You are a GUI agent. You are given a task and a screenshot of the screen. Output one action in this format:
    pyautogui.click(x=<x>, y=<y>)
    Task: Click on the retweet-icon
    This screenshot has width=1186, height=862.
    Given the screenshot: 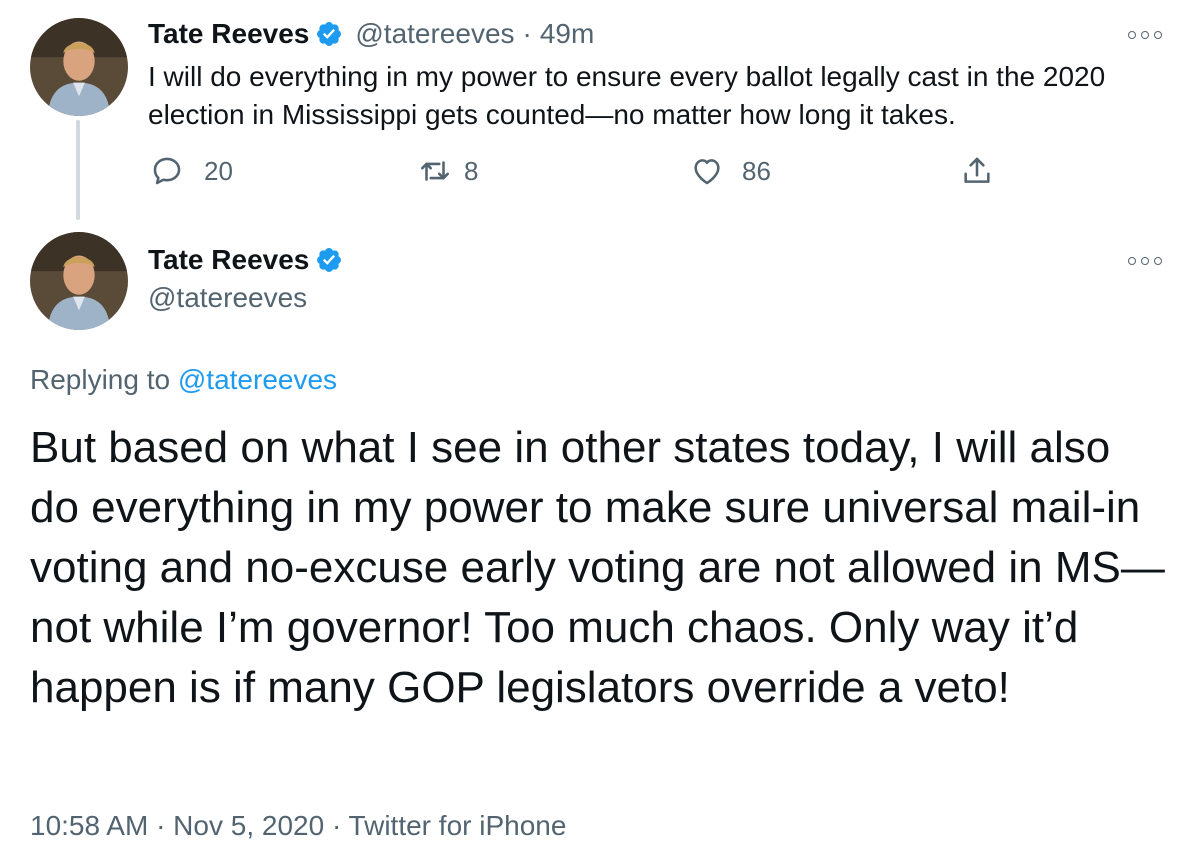 What is the action you would take?
    pyautogui.click(x=435, y=171)
    